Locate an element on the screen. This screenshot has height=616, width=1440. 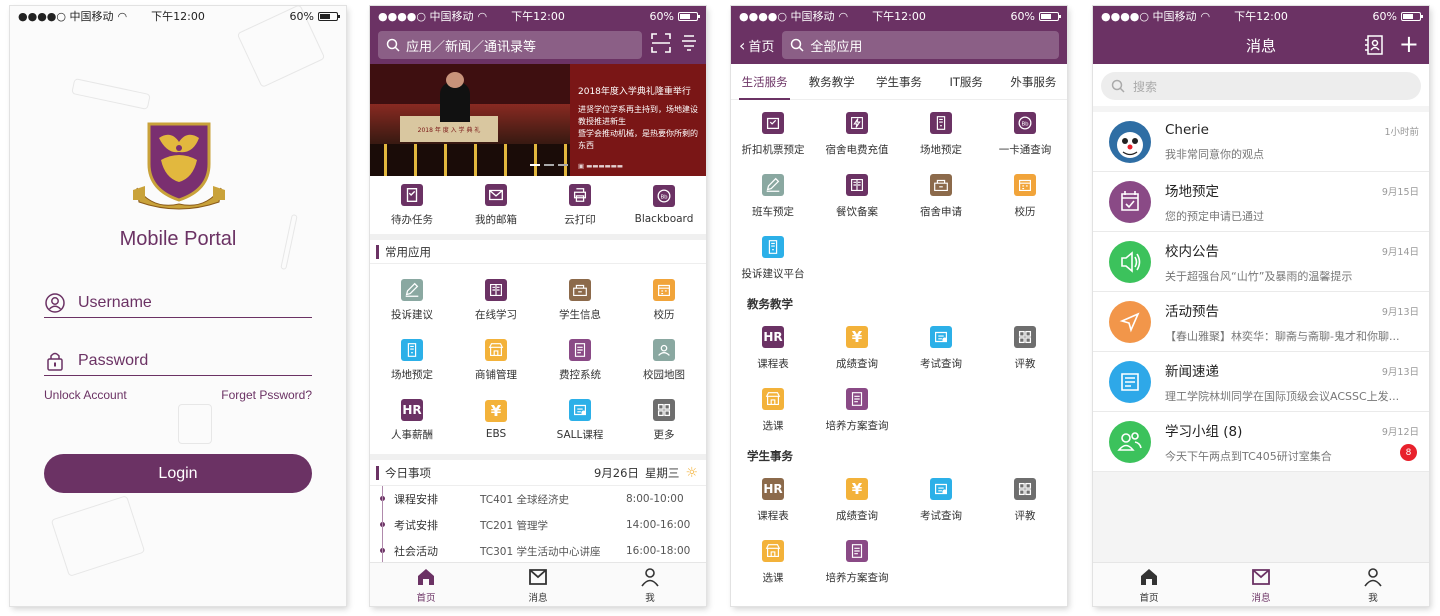
message-preview: 我非常同意你的观点 is located at coordinates (1214, 154).